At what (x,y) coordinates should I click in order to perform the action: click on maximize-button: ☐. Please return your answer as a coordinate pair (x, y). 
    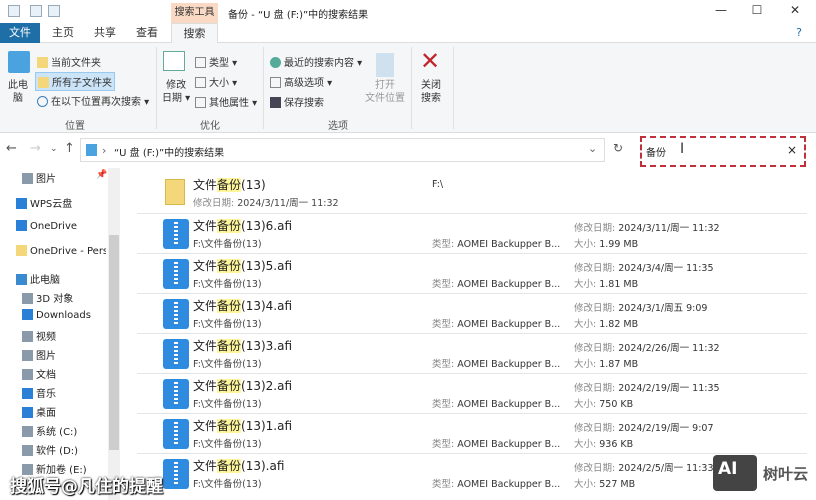
    Looking at the image, I should click on (757, 12).